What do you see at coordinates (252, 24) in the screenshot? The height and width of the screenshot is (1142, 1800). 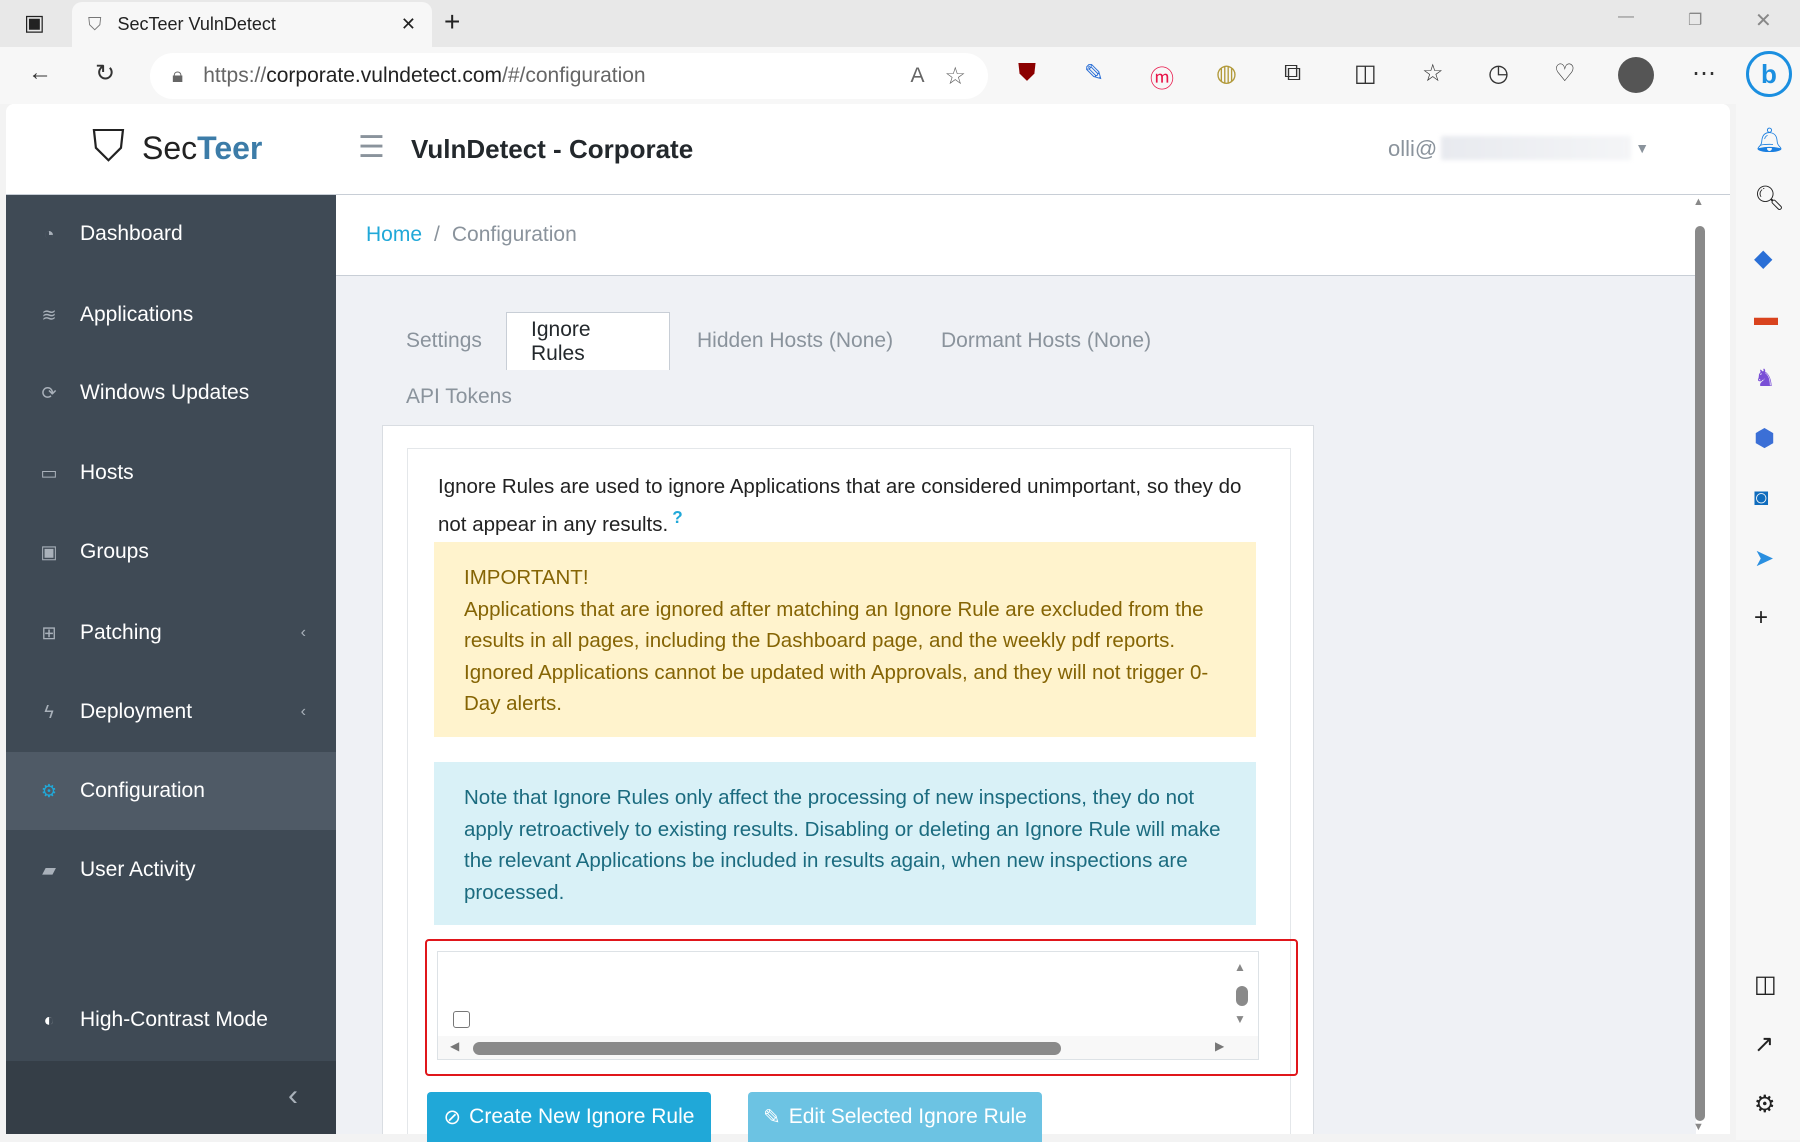 I see `browser-tab: ⛉ SecTeer VulnDetect ✕` at bounding box center [252, 24].